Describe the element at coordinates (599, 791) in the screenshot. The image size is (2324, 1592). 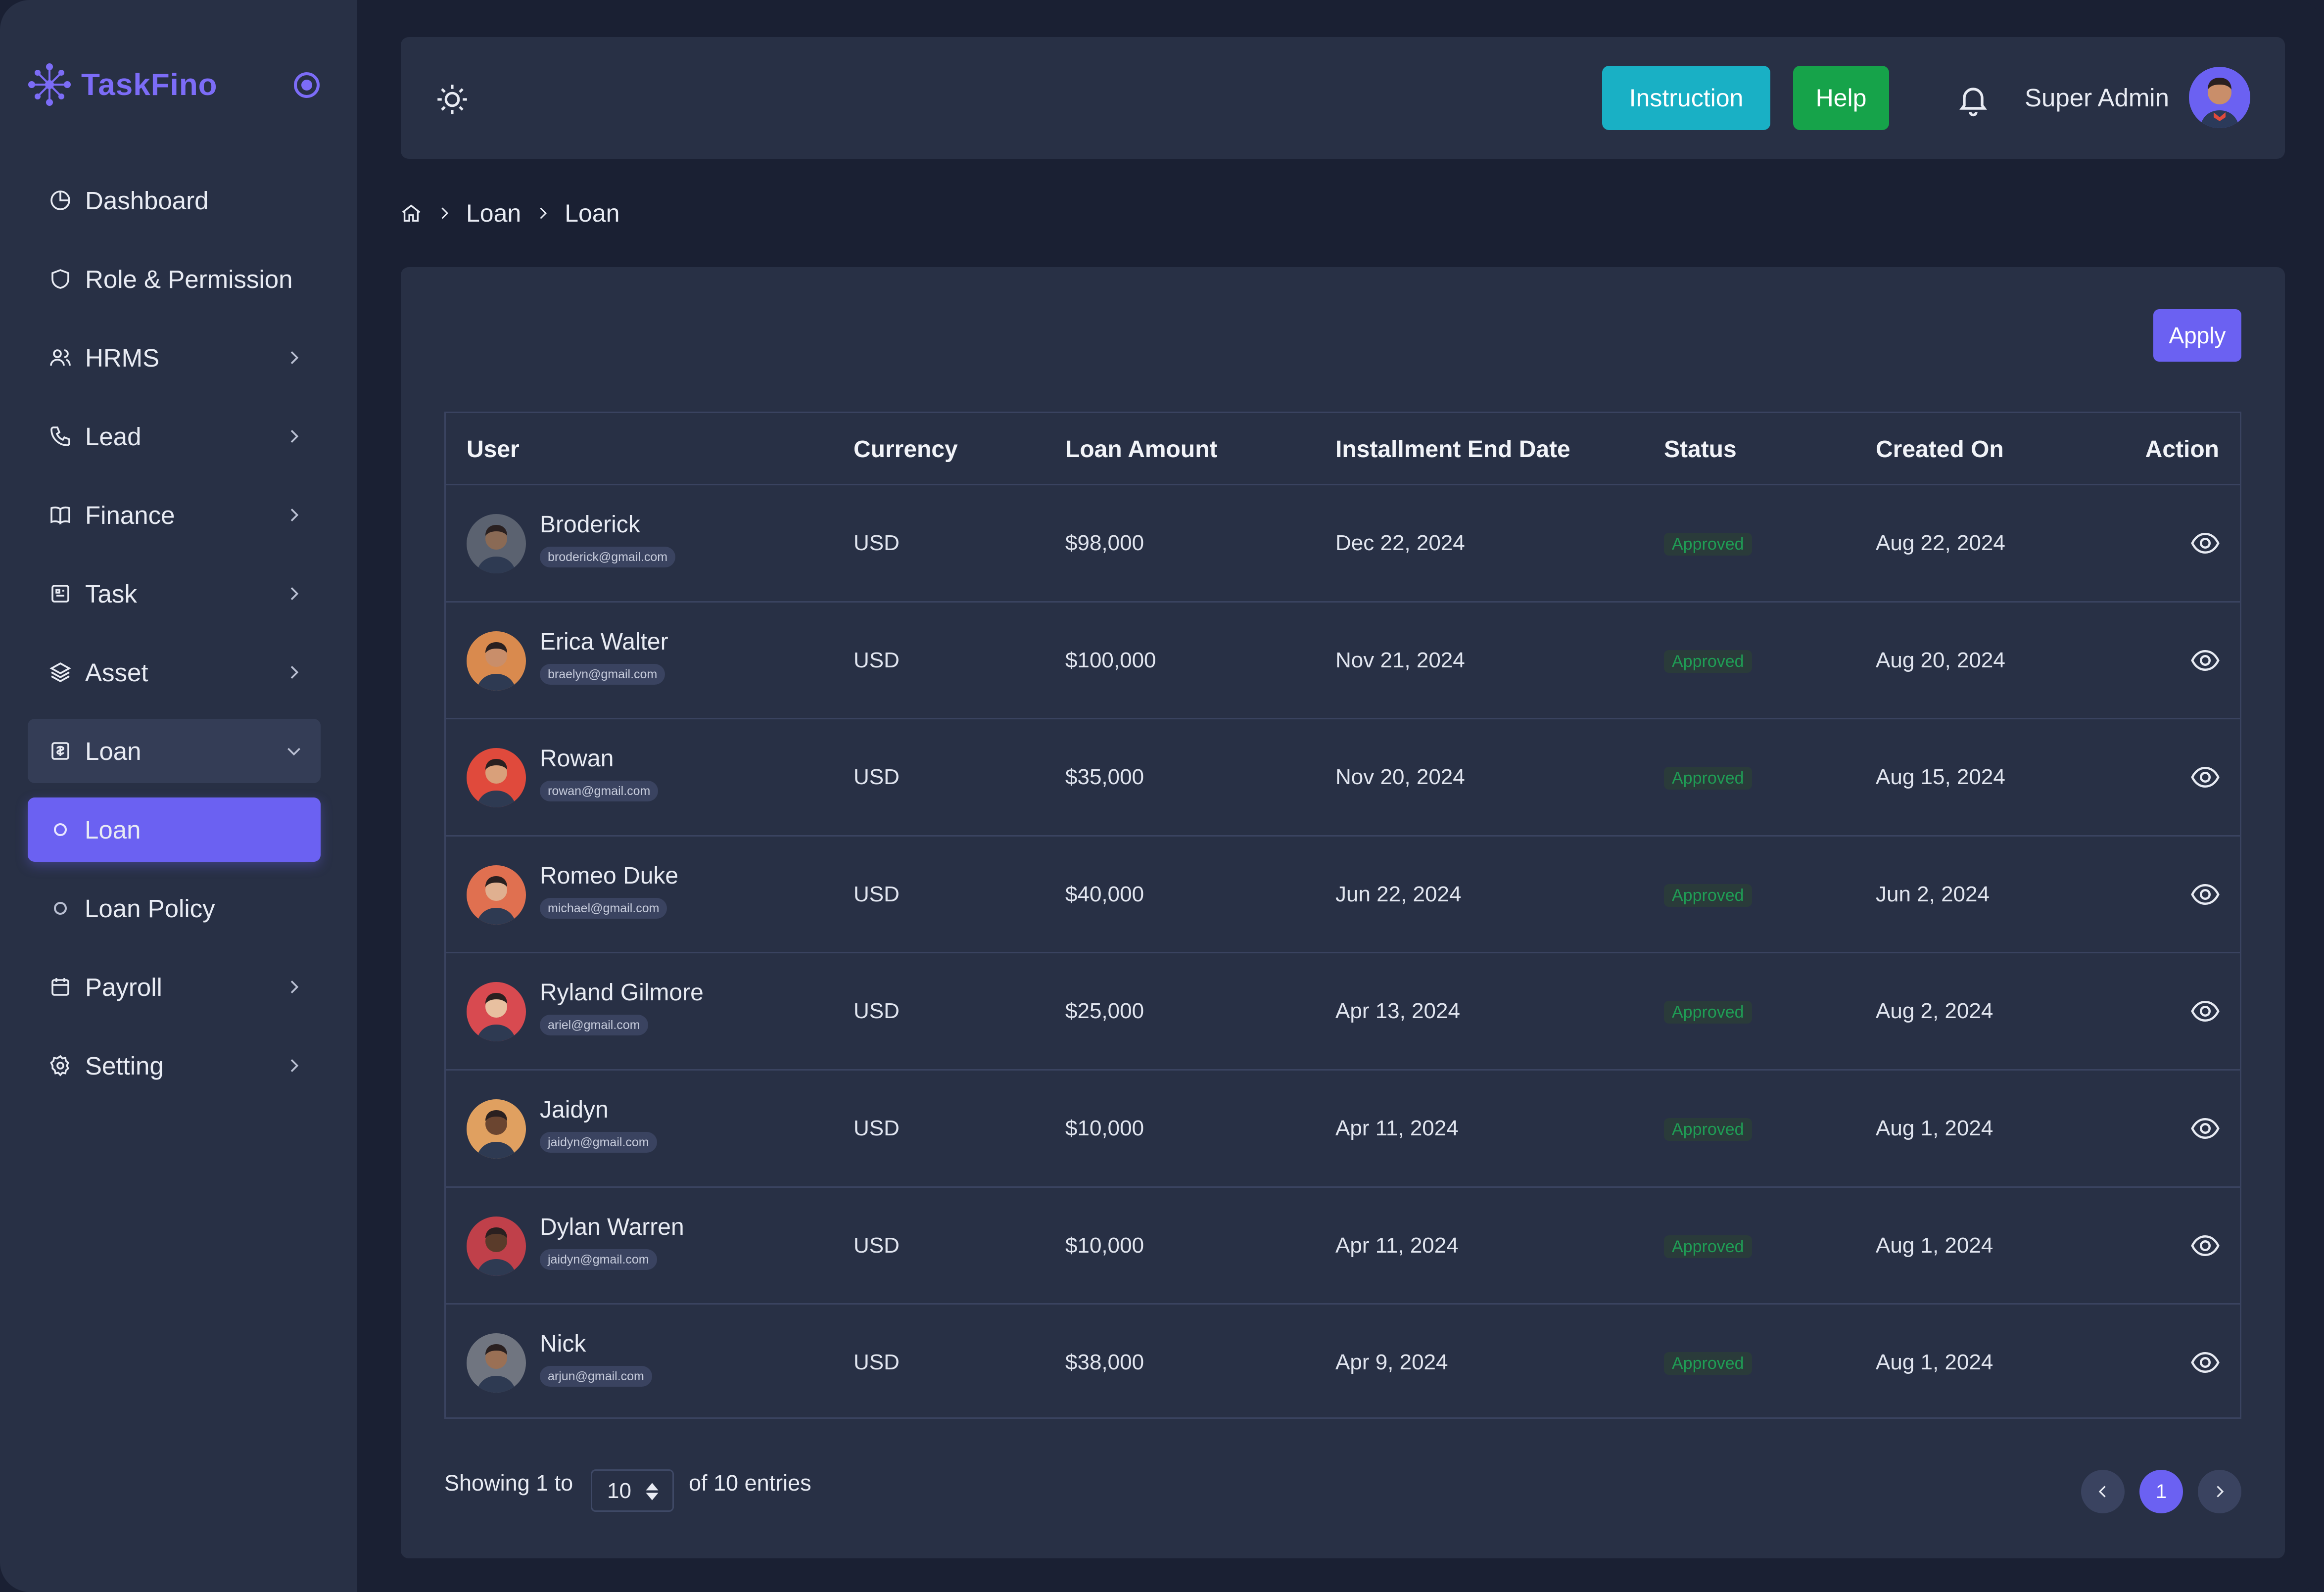
I see `user-email: rowan@gmail.com` at that location.